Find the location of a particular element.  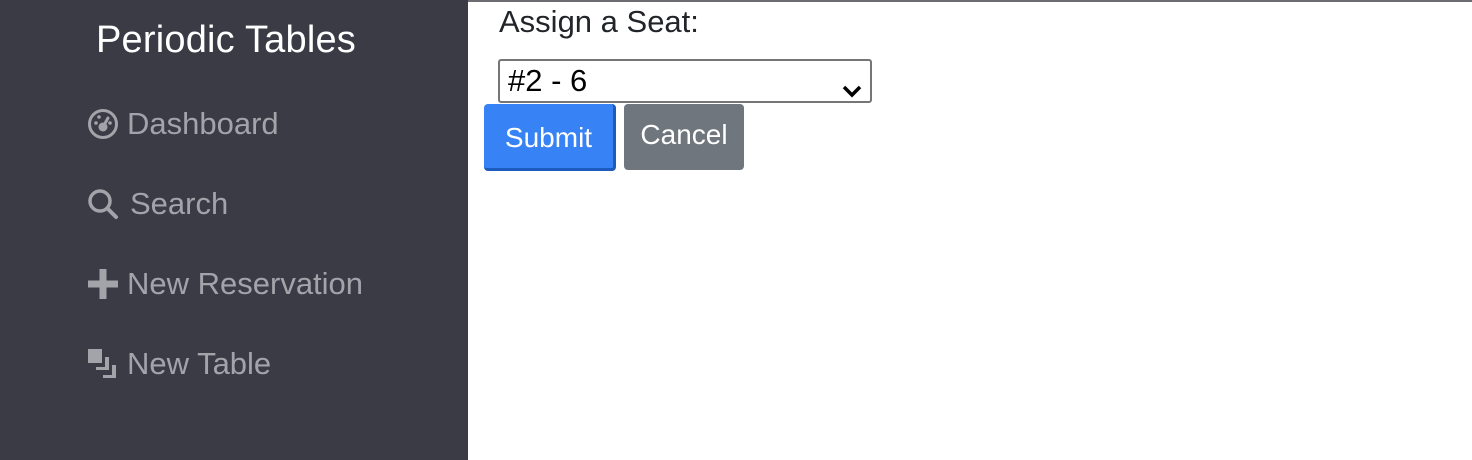

chevron-down-icon is located at coordinates (852, 85).